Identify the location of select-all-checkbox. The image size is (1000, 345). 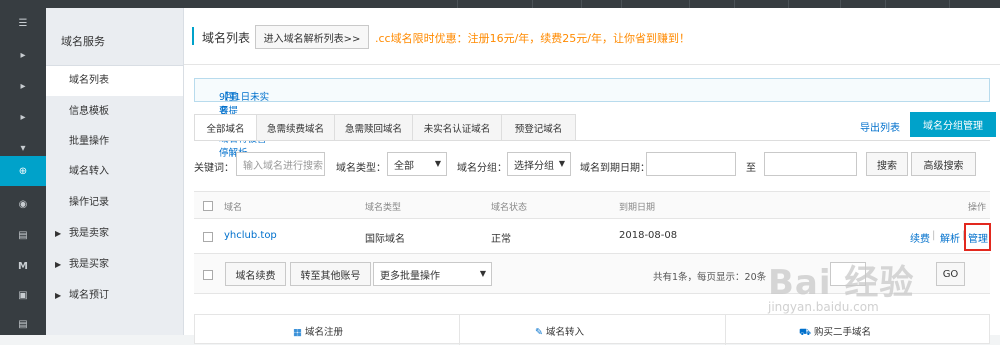
(208, 206).